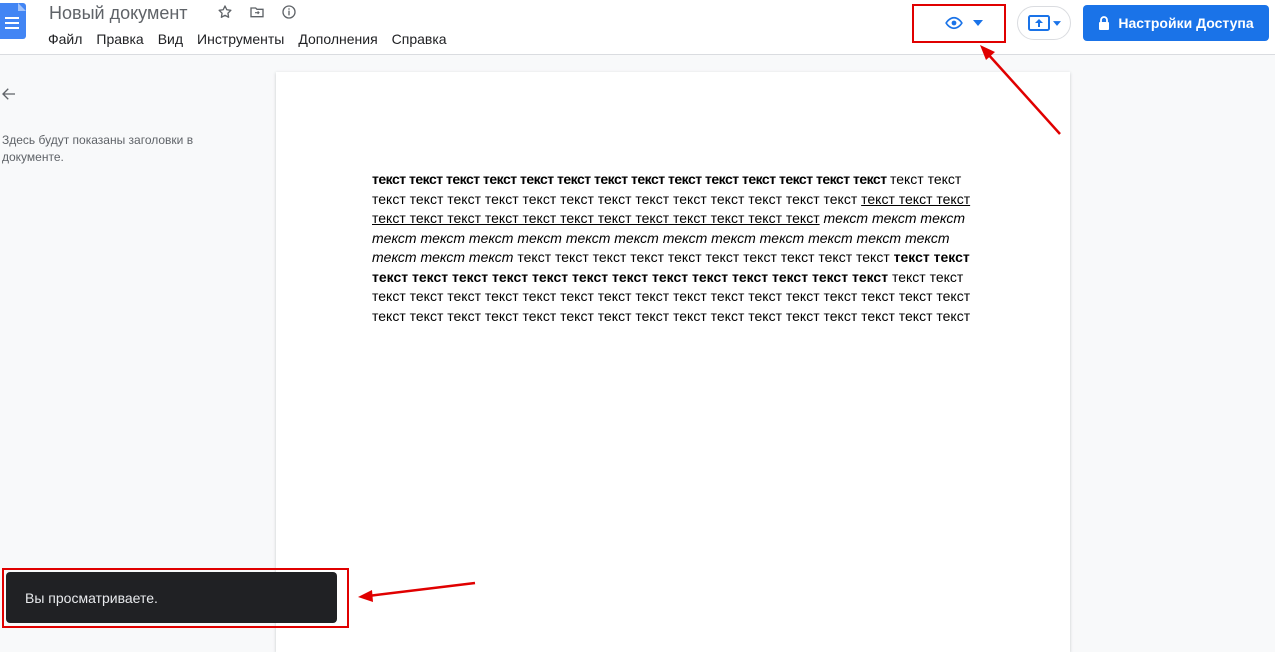 The height and width of the screenshot is (652, 1275). I want to click on docs-logo-icon, so click(13, 21).